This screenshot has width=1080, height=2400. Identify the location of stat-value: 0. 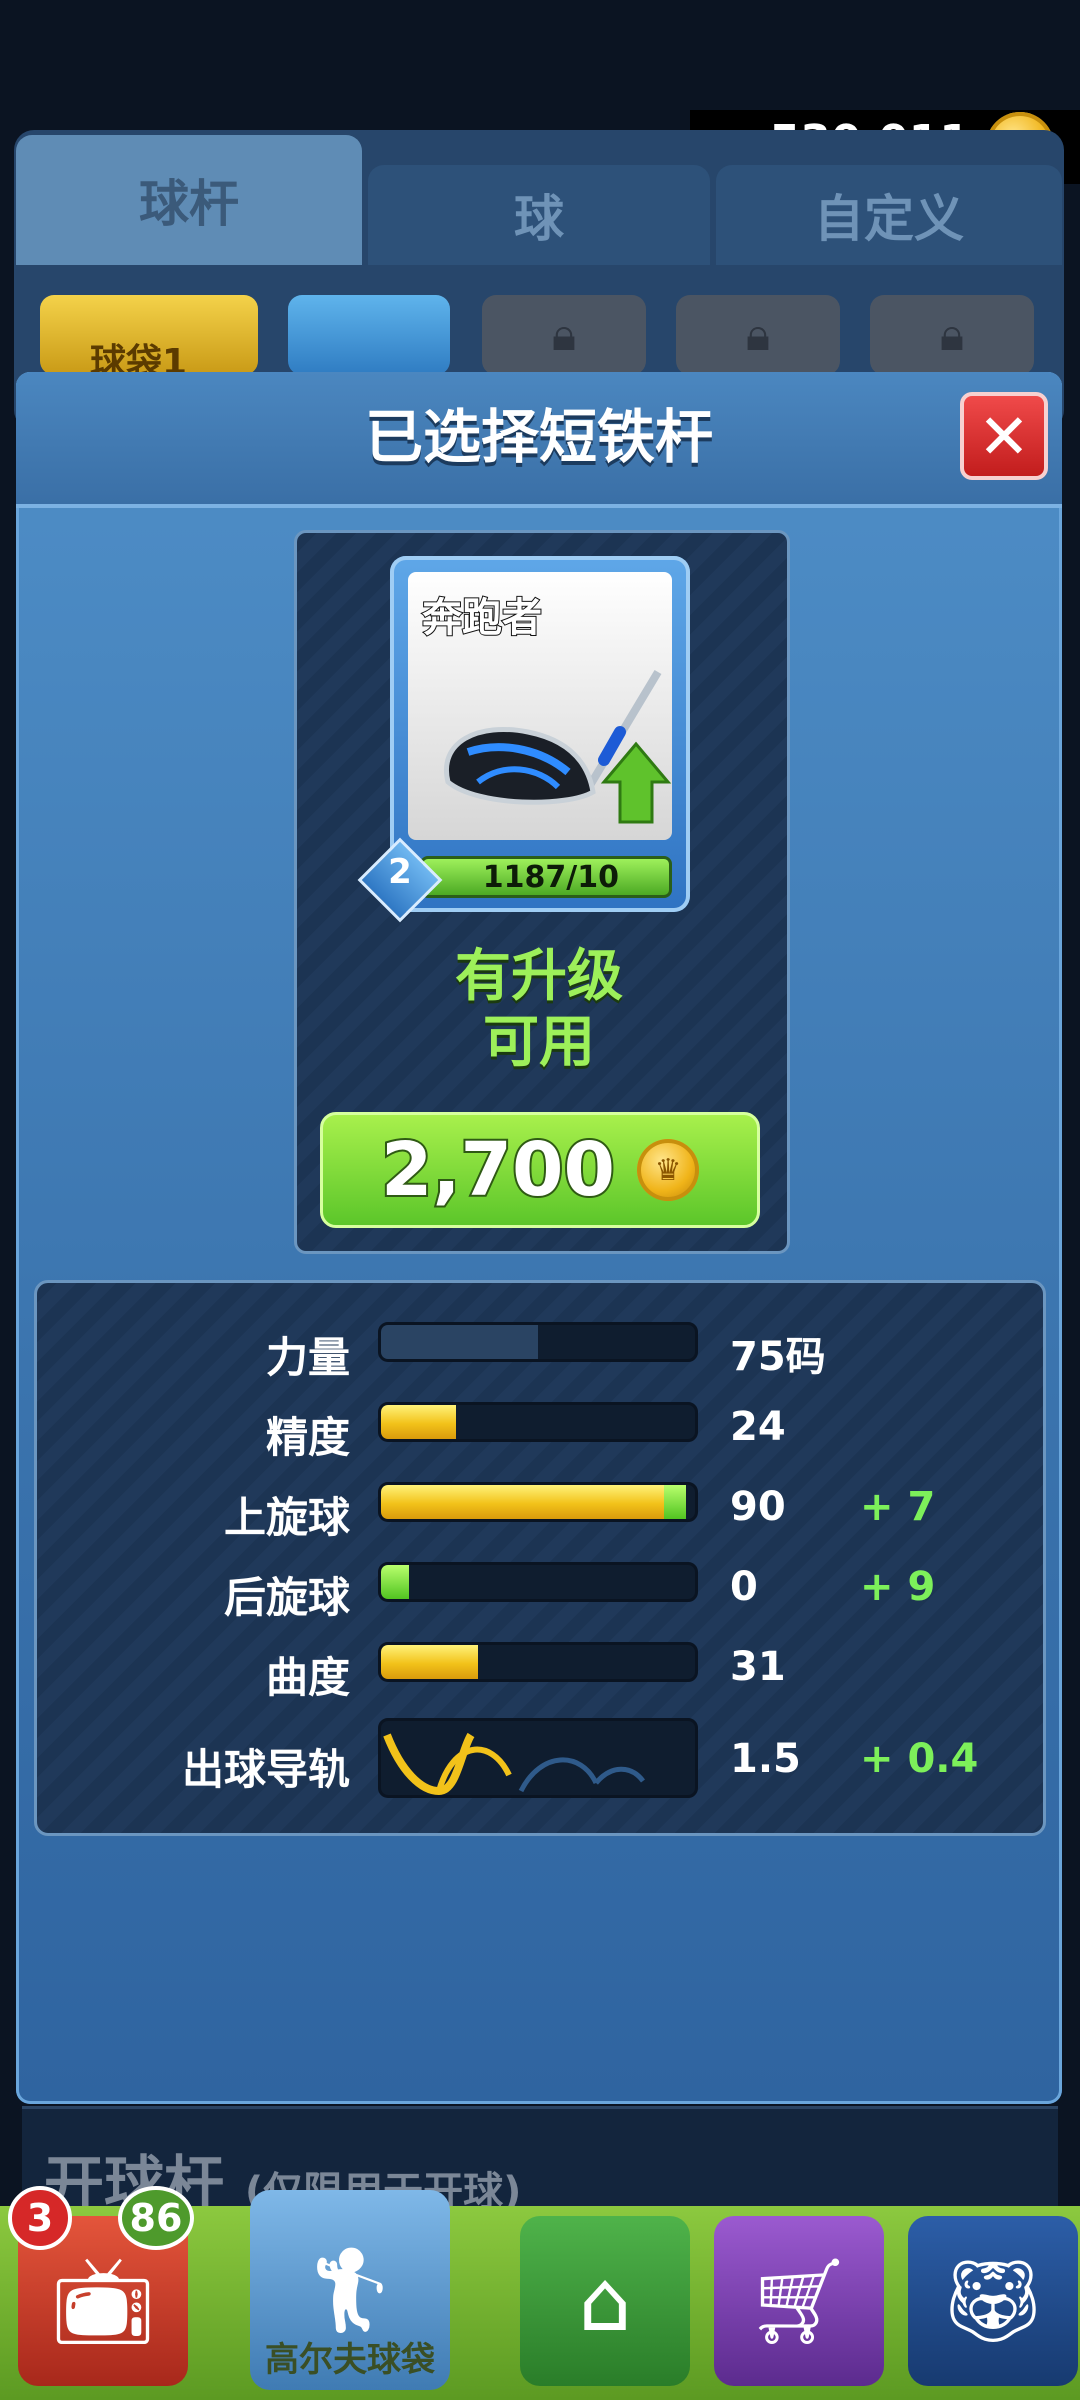
(744, 1587).